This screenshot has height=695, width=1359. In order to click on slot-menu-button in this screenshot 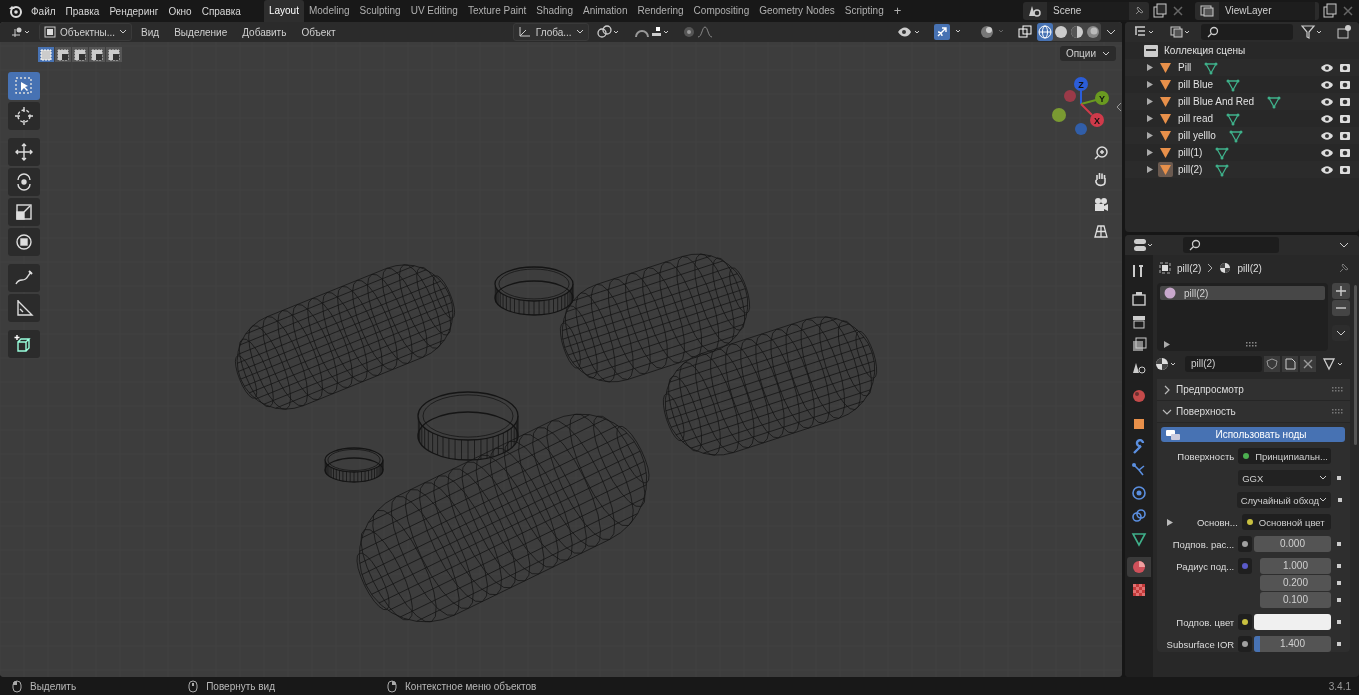, I will do `click(1341, 333)`.